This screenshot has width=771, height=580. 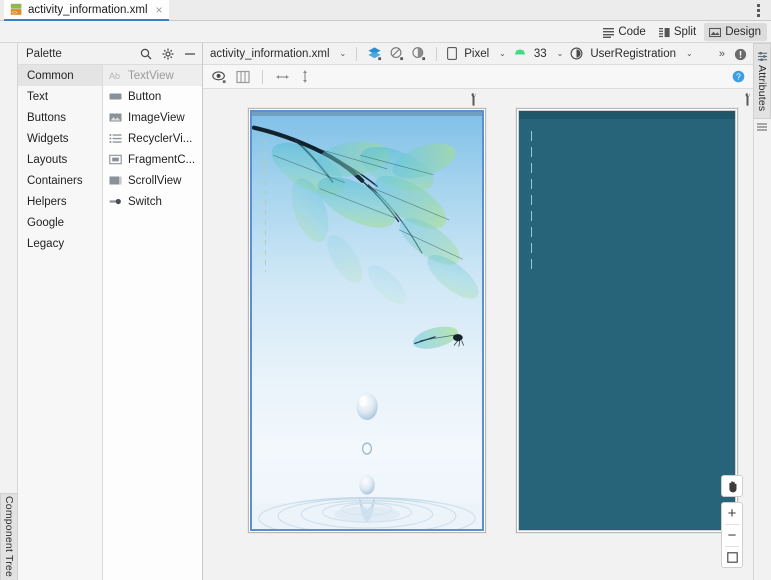 I want to click on palette-item-button: Button, so click(x=152, y=96).